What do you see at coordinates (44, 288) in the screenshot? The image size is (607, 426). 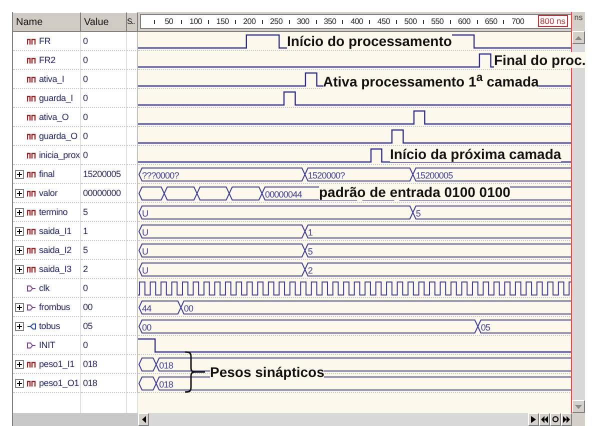 I see `signal-name: clk` at bounding box center [44, 288].